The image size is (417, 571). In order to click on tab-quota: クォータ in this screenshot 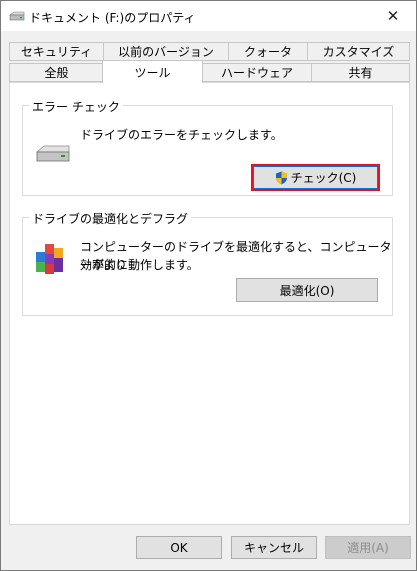, I will do `click(268, 51)`.